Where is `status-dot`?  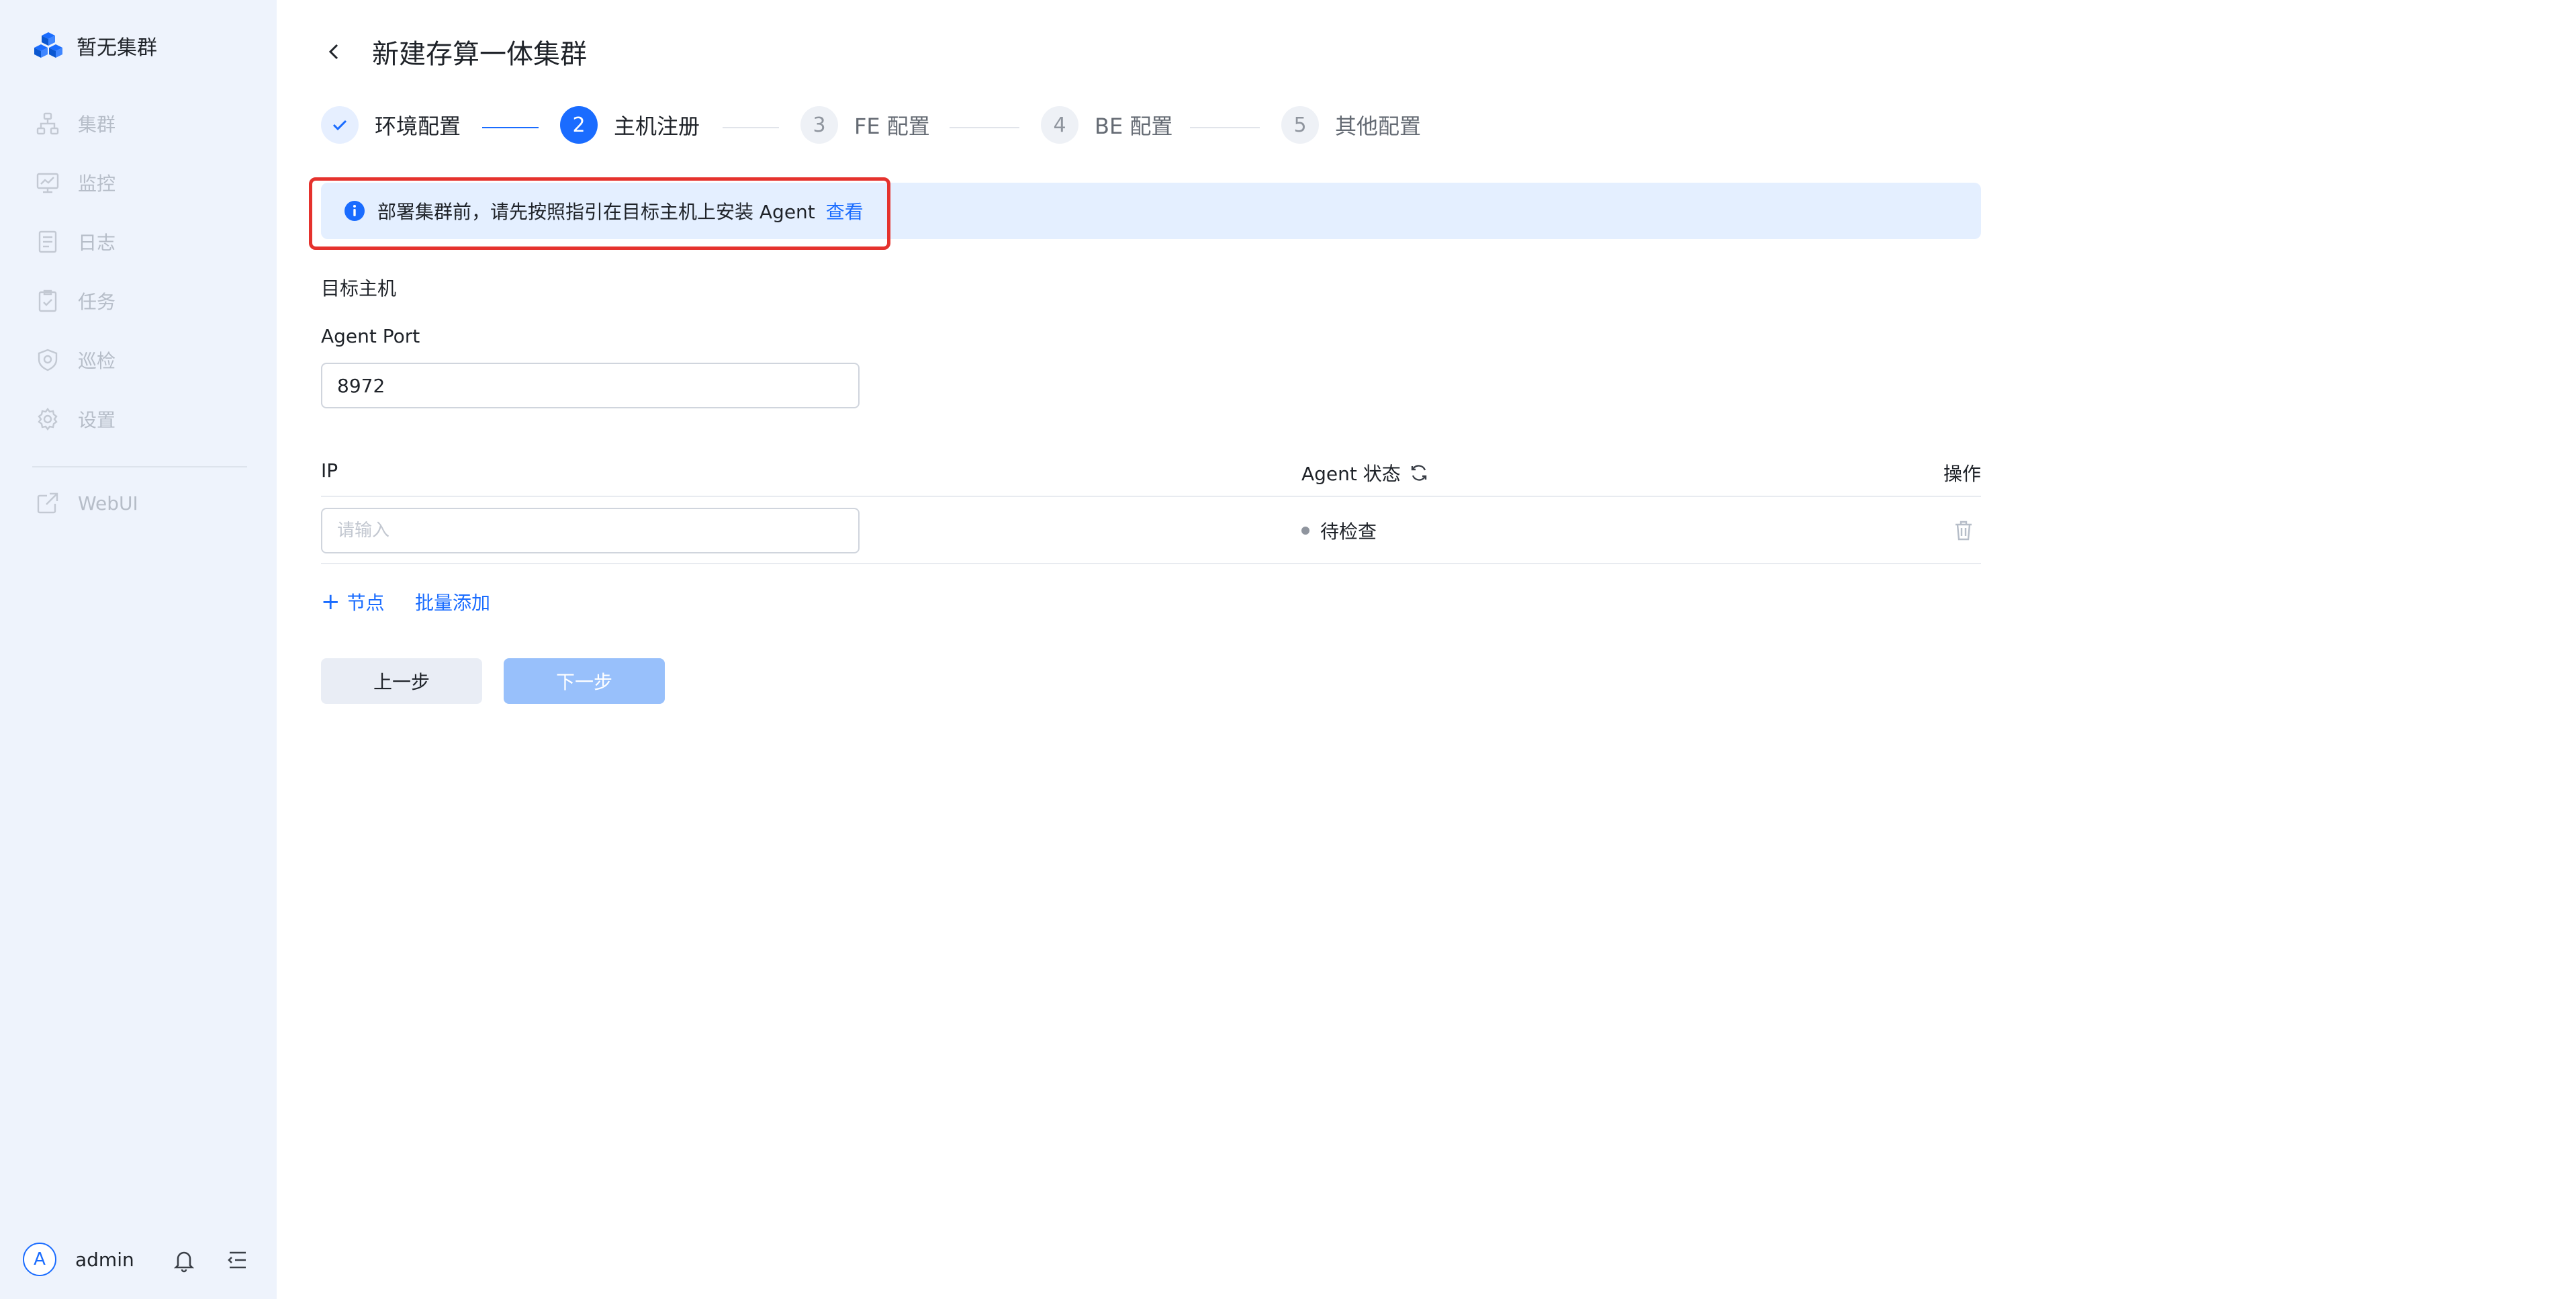 status-dot is located at coordinates (1305, 531).